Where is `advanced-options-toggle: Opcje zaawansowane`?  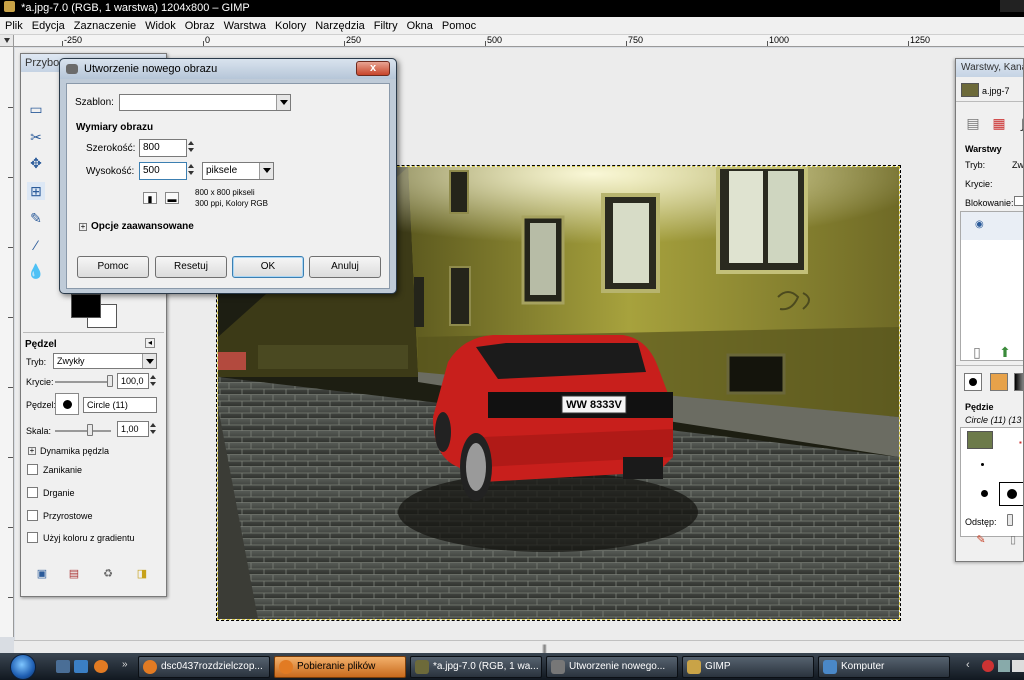
advanced-options-toggle: Opcje zaawansowane is located at coordinates (142, 226).